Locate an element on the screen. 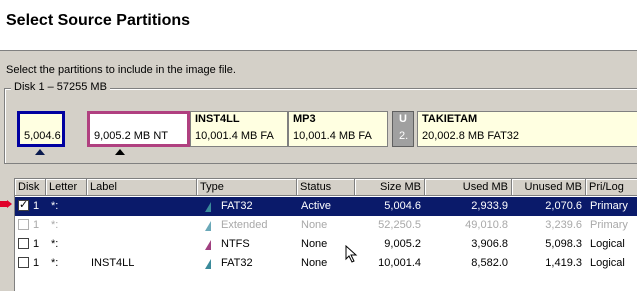  cell-size: 10,001.4 is located at coordinates (399, 263).